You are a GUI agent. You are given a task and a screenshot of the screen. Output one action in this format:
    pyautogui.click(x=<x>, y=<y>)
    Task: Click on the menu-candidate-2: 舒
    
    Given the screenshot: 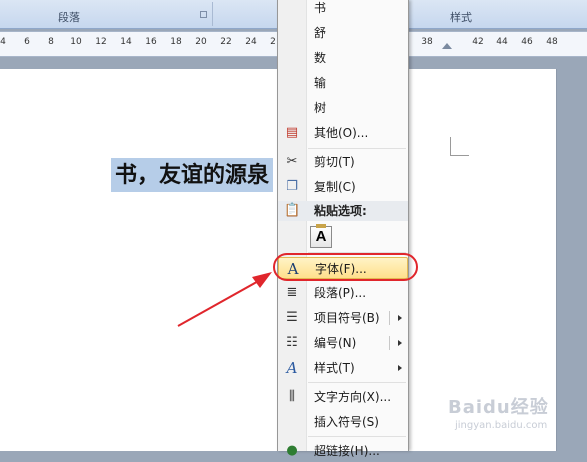 What is the action you would take?
    pyautogui.click(x=343, y=33)
    